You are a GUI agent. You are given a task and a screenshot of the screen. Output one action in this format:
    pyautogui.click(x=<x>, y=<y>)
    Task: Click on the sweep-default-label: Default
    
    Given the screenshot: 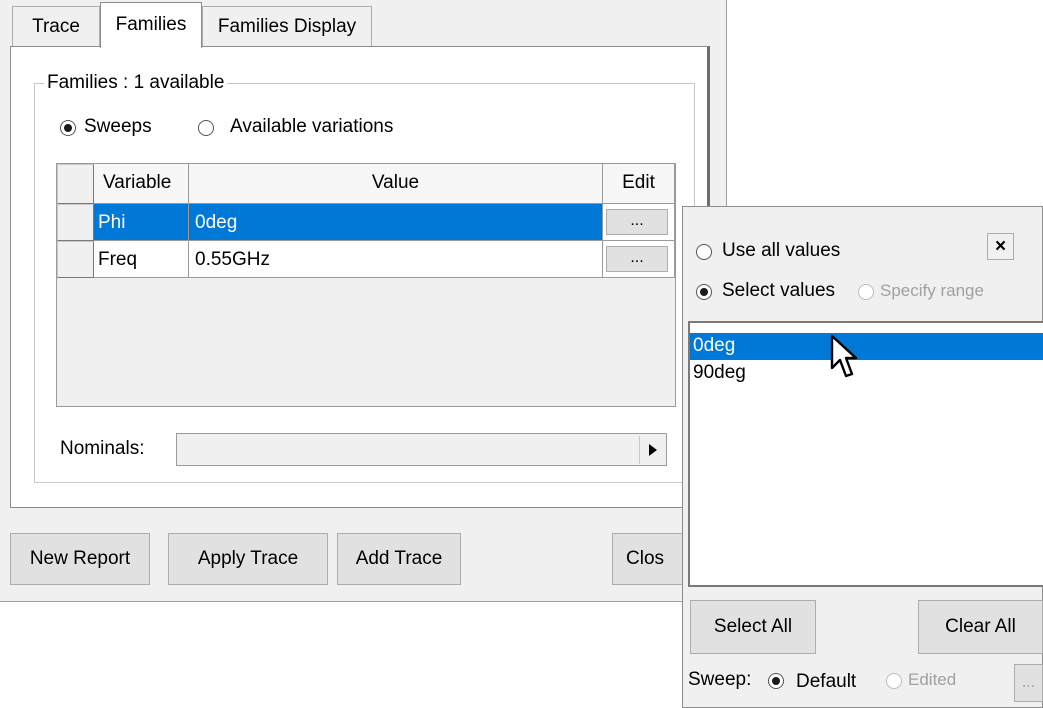 What is the action you would take?
    pyautogui.click(x=826, y=681)
    